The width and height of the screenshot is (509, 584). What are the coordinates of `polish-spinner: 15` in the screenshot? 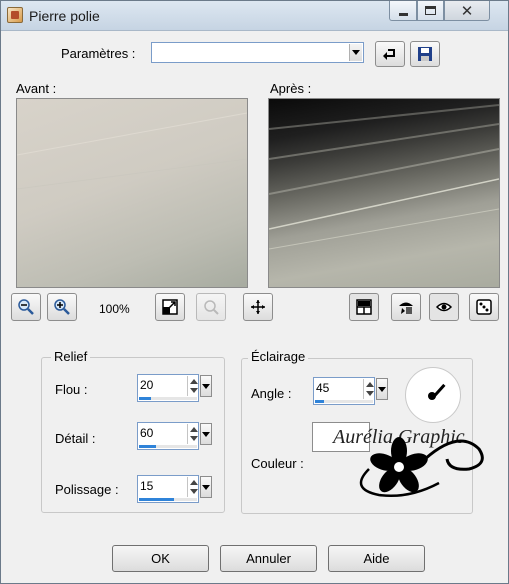 It's located at (175, 489).